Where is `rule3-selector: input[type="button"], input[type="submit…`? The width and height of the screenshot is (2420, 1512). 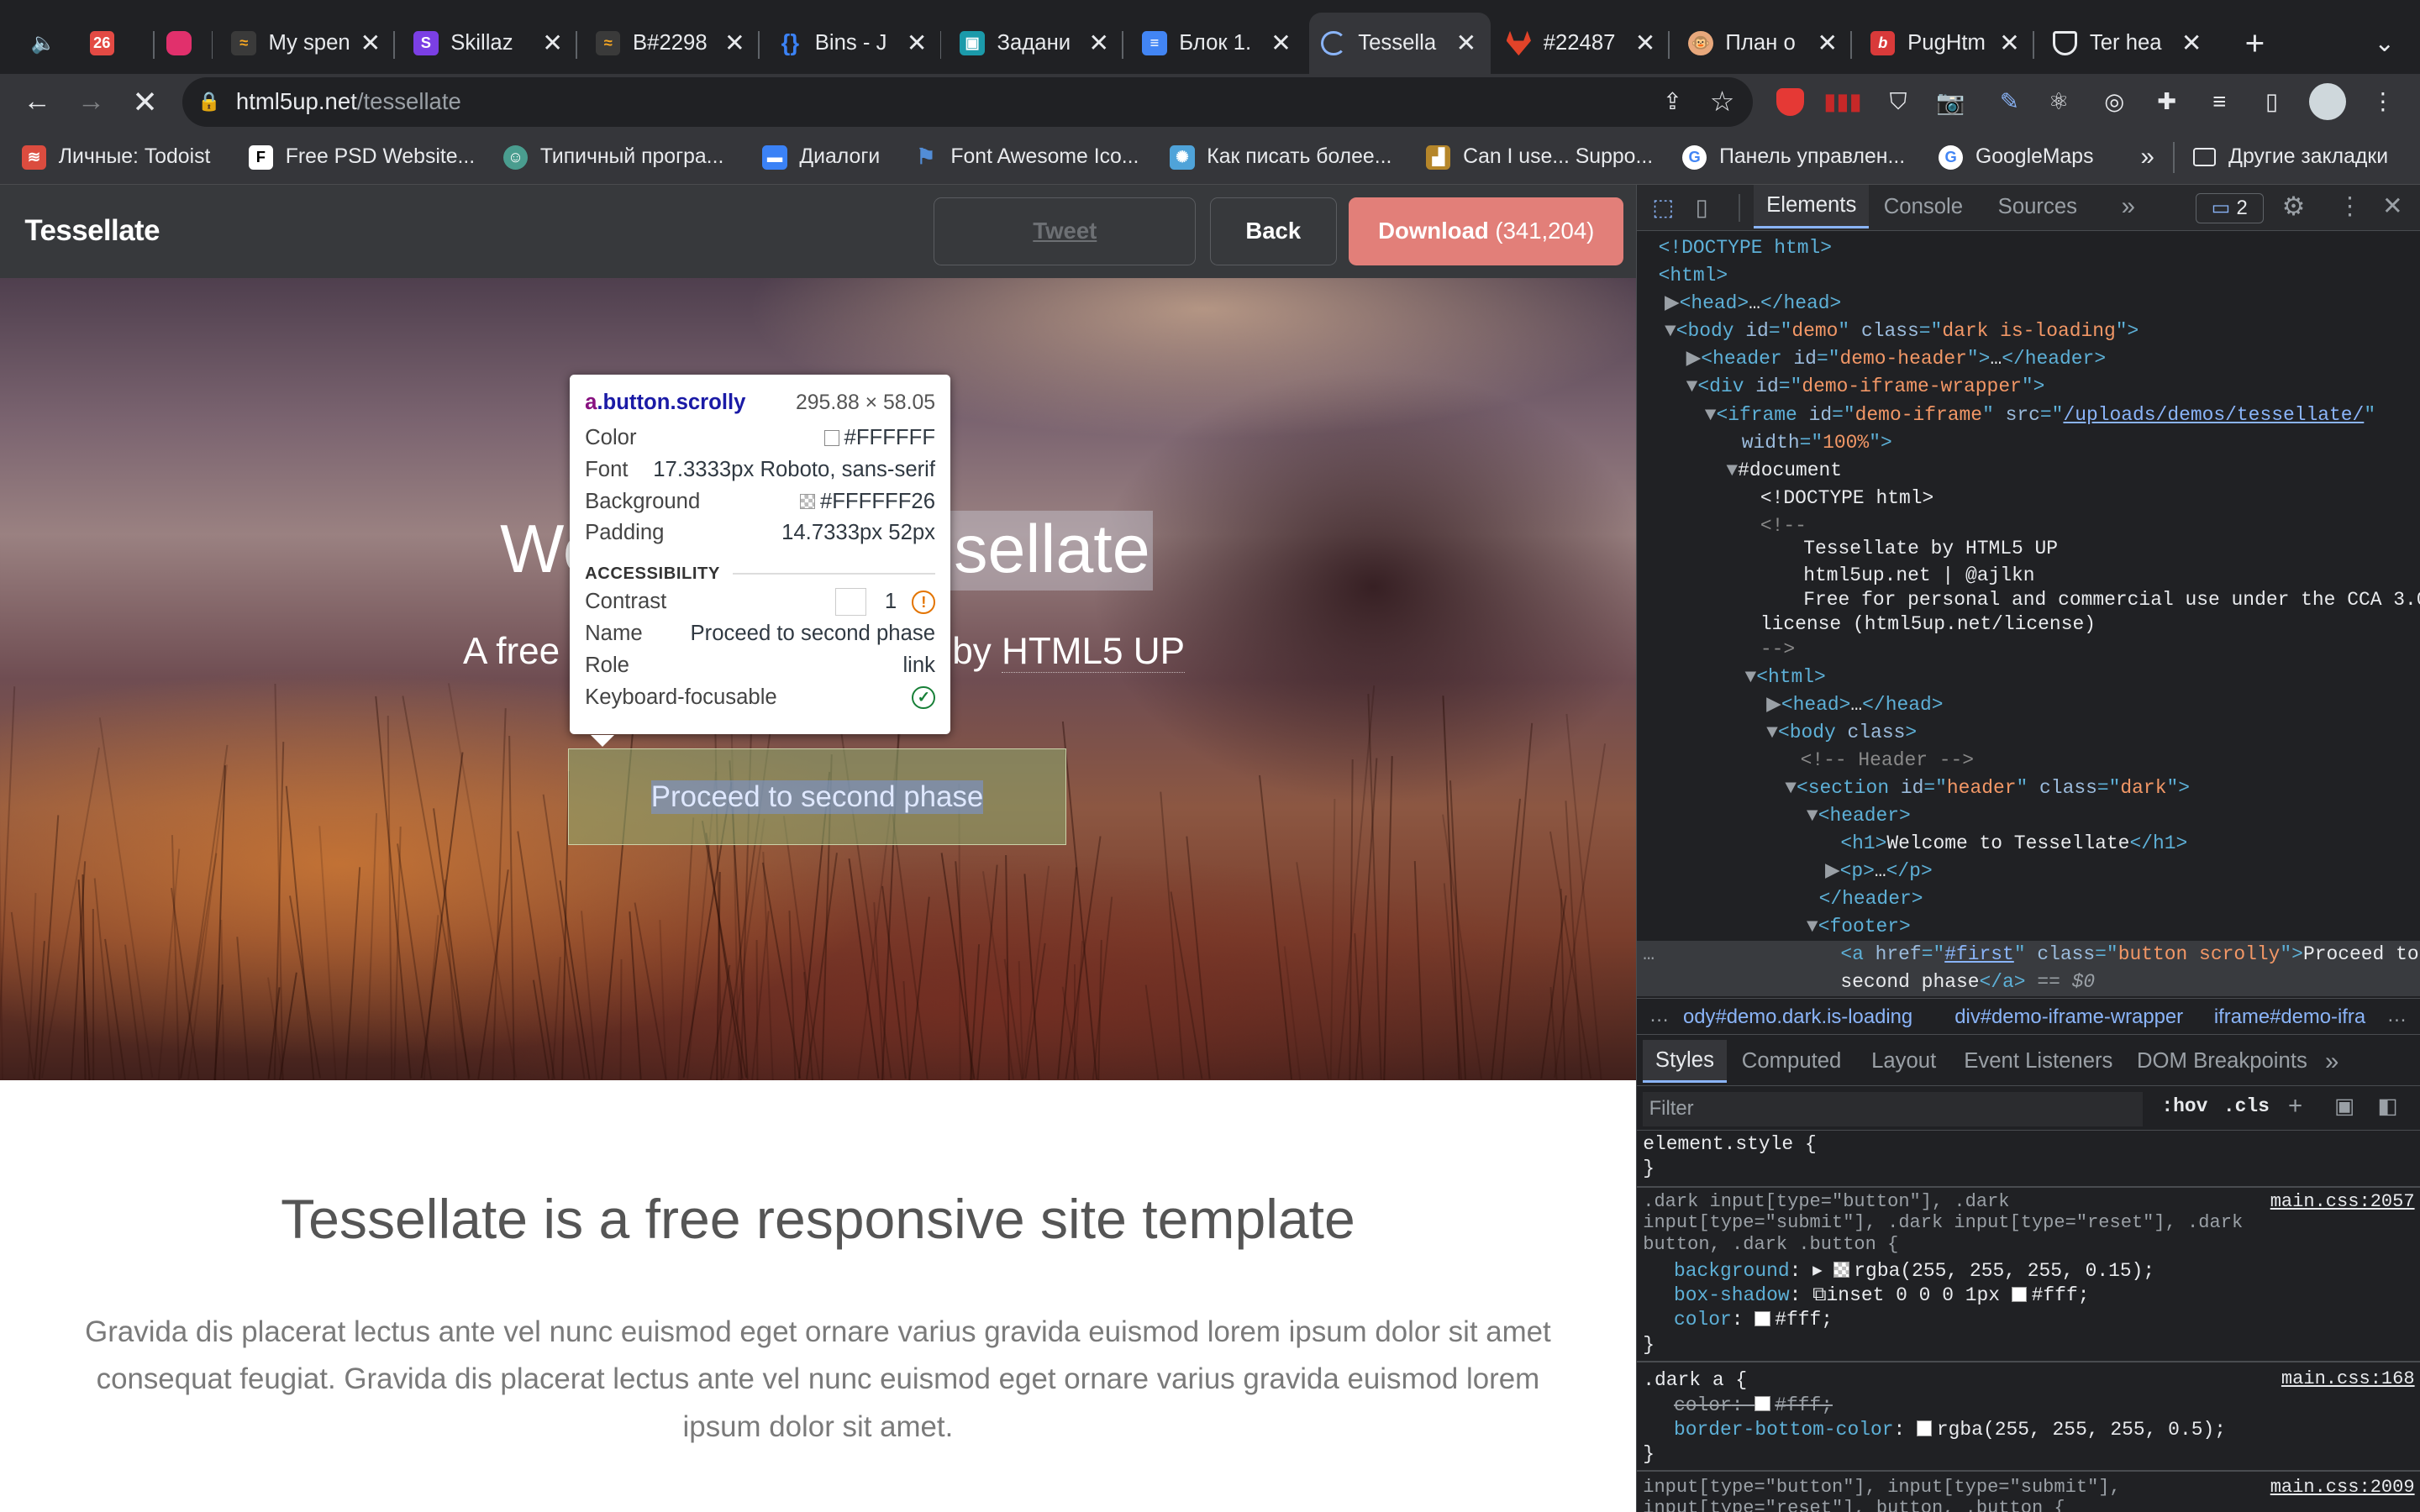 rule3-selector: input[type="button"], input[type="submit… is located at coordinates (1882, 1494).